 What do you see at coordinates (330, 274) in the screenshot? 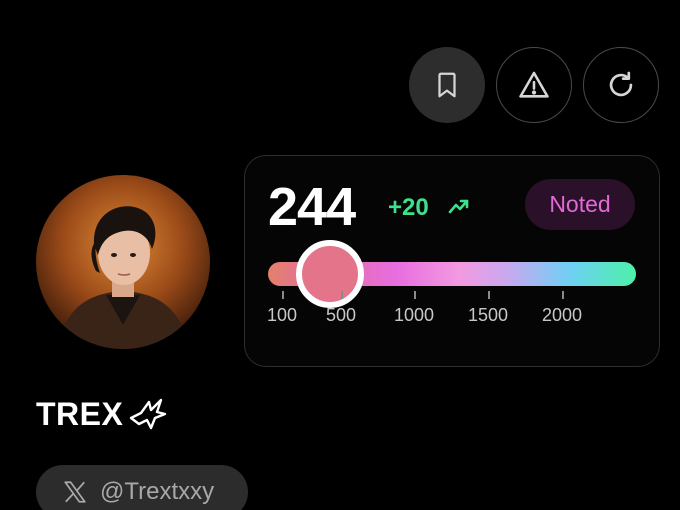
I see `score-slider-thumb` at bounding box center [330, 274].